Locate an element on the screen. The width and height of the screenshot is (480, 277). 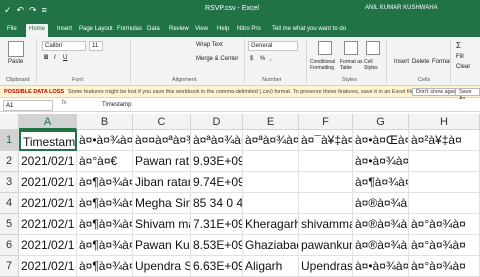
column-header-d: D is located at coordinates (217, 122).